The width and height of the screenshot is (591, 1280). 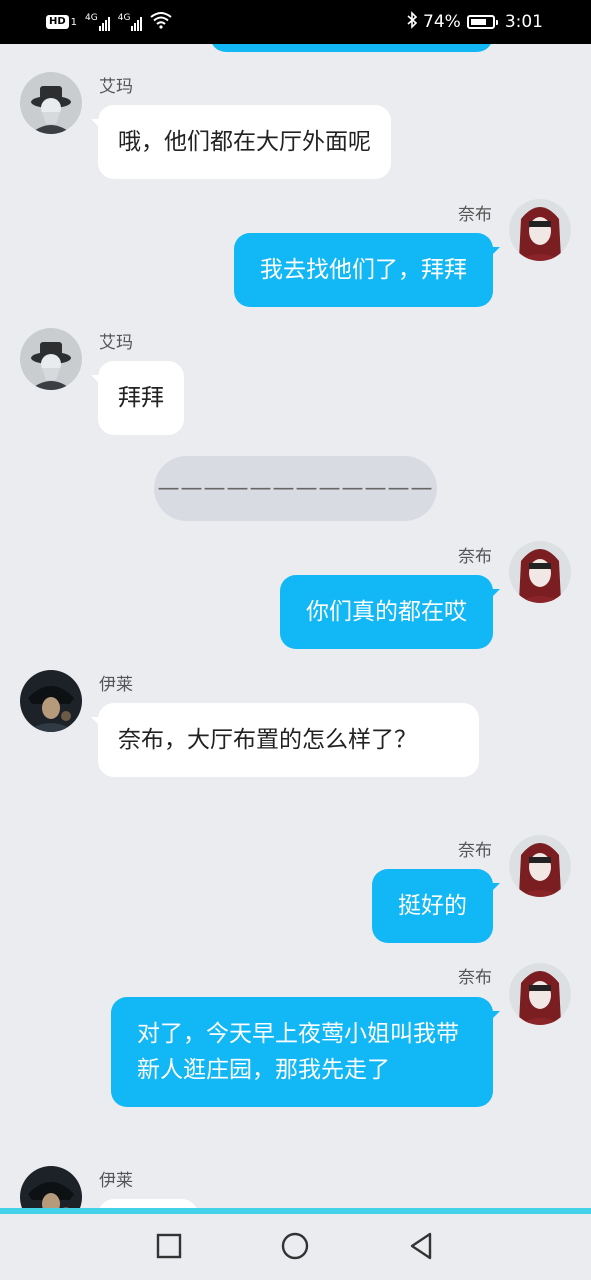 I want to click on hd-icon: HD, so click(x=57, y=22).